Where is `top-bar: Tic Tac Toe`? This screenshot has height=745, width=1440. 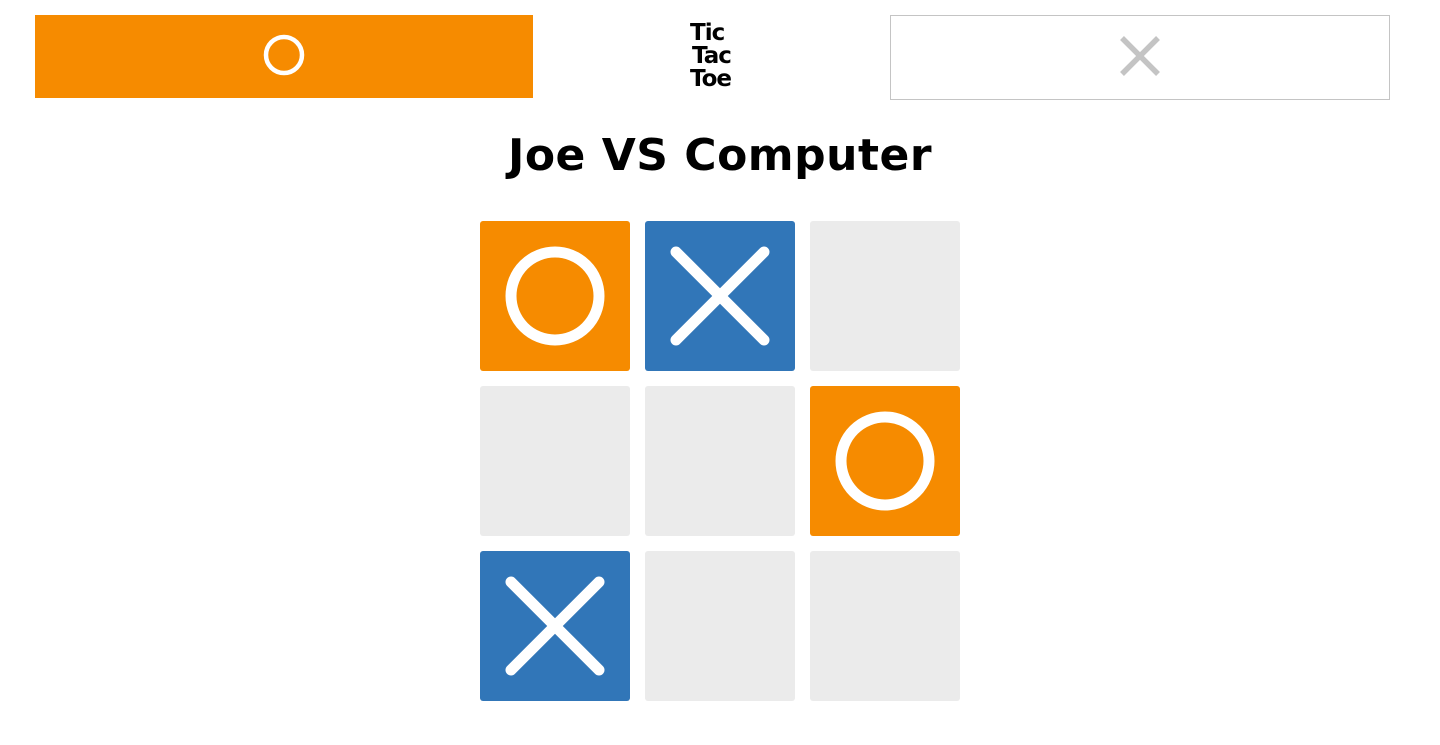
top-bar: Tic Tac Toe is located at coordinates (720, 55).